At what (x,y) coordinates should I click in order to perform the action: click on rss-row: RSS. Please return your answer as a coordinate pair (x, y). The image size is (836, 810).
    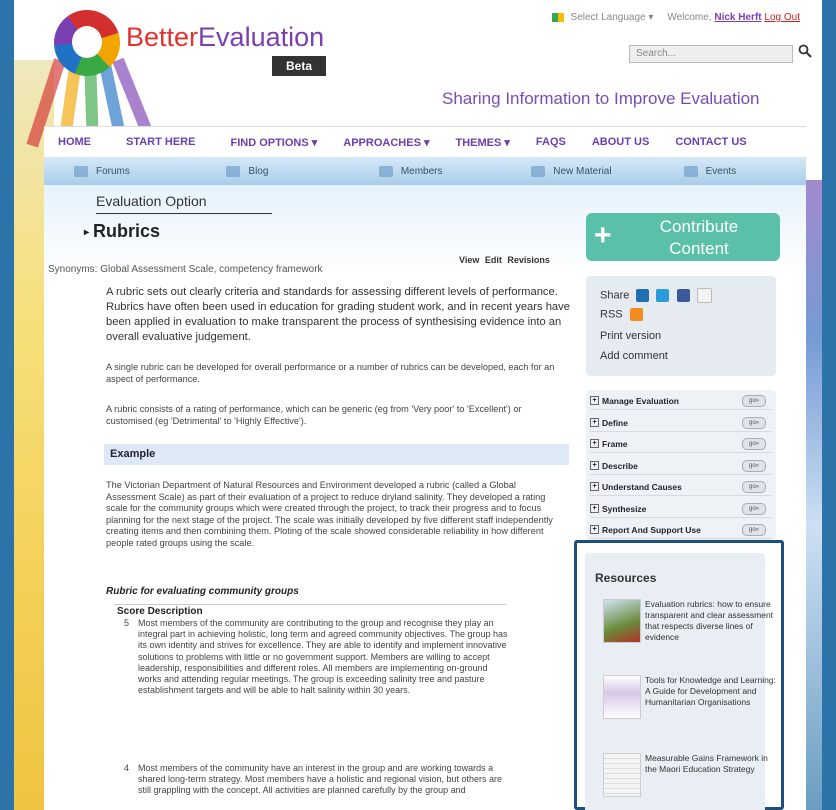
    Looking at the image, I should click on (621, 314).